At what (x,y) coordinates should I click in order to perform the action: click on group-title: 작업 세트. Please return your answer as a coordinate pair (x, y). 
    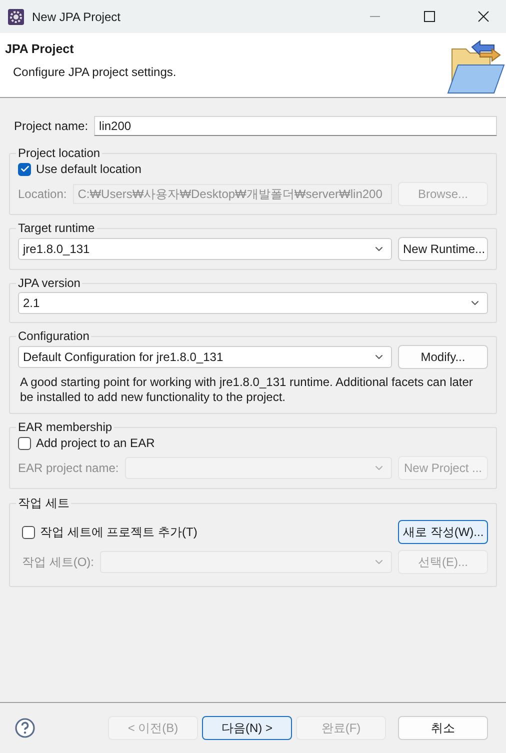
    Looking at the image, I should click on (43, 503).